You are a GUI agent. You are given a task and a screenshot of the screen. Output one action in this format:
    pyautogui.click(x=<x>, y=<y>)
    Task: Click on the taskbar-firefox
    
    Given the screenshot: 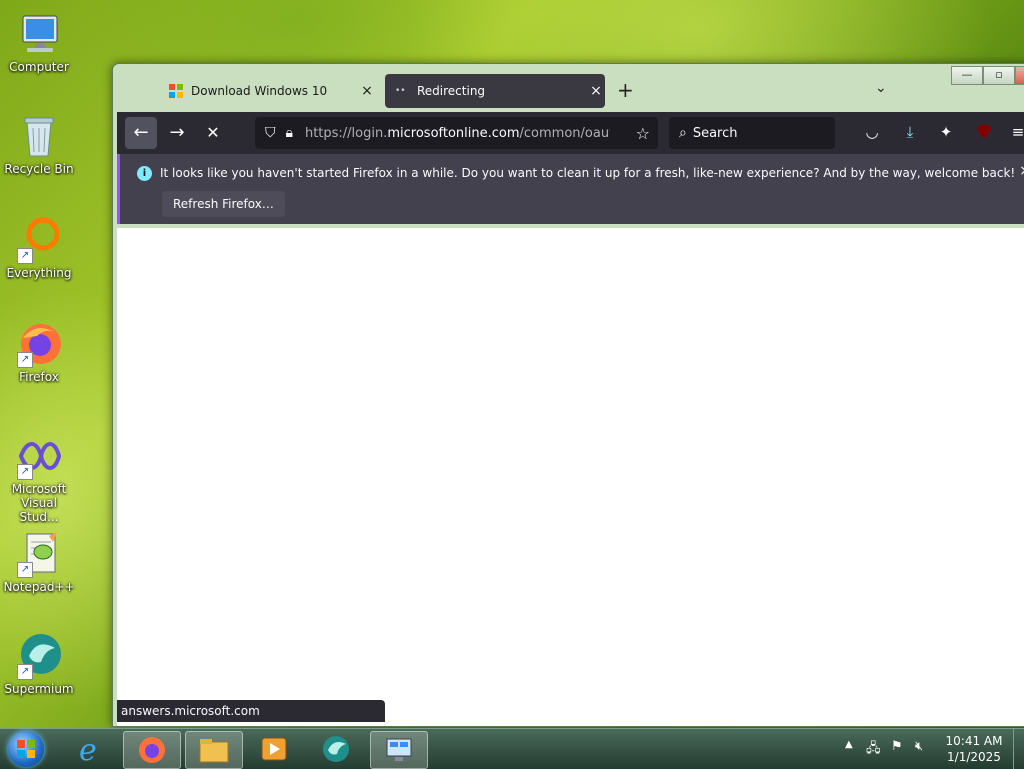 What is the action you would take?
    pyautogui.click(x=152, y=750)
    